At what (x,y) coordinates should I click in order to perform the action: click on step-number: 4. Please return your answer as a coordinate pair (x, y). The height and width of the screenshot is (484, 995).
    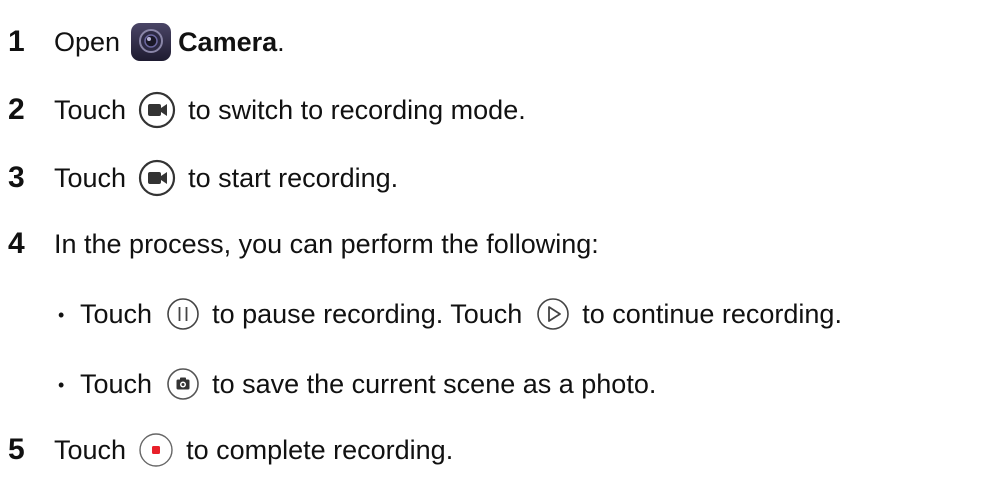
    Looking at the image, I should click on (16, 243).